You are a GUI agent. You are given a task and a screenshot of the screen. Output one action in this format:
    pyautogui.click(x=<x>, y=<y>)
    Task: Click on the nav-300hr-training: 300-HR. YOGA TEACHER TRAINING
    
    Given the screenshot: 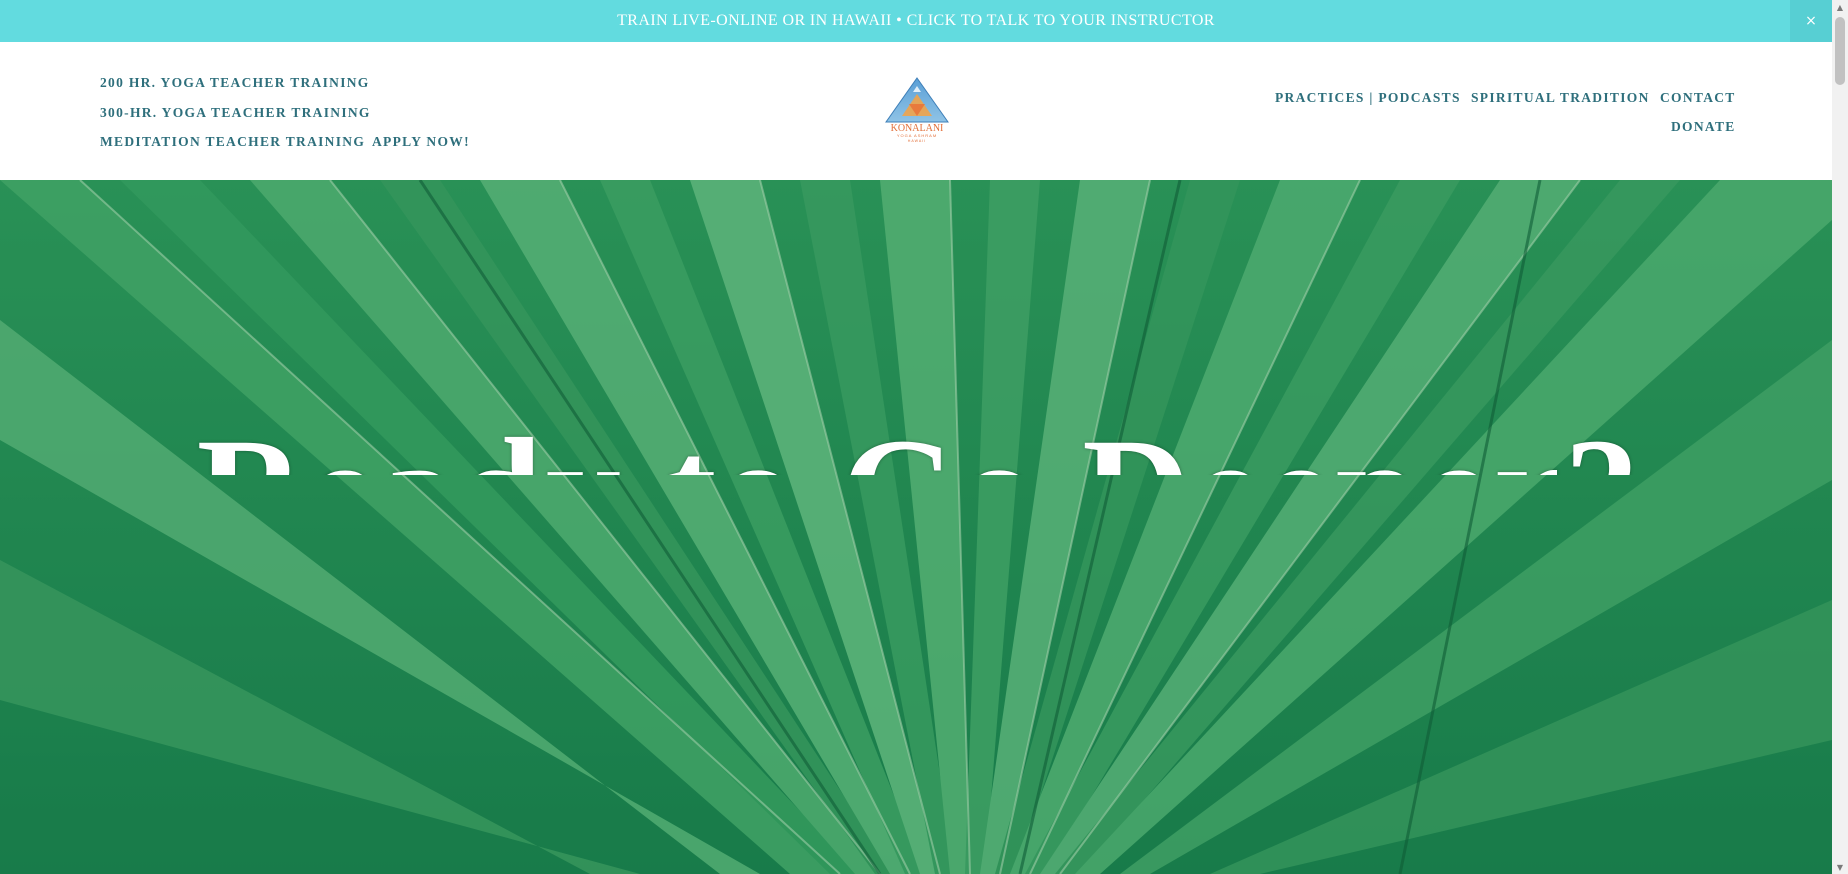 What is the action you would take?
    pyautogui.click(x=235, y=113)
    